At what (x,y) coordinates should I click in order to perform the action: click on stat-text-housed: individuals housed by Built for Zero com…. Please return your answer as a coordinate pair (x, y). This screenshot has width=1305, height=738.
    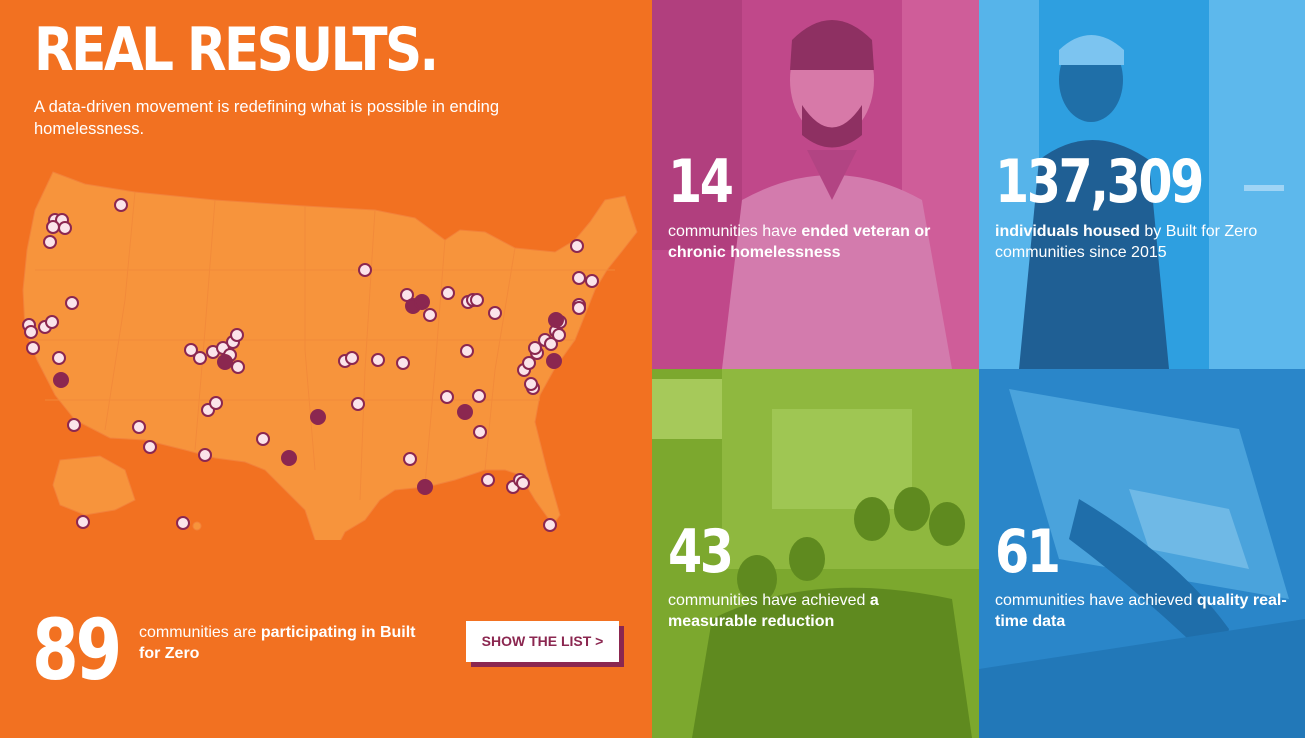
    Looking at the image, I should click on (1145, 242).